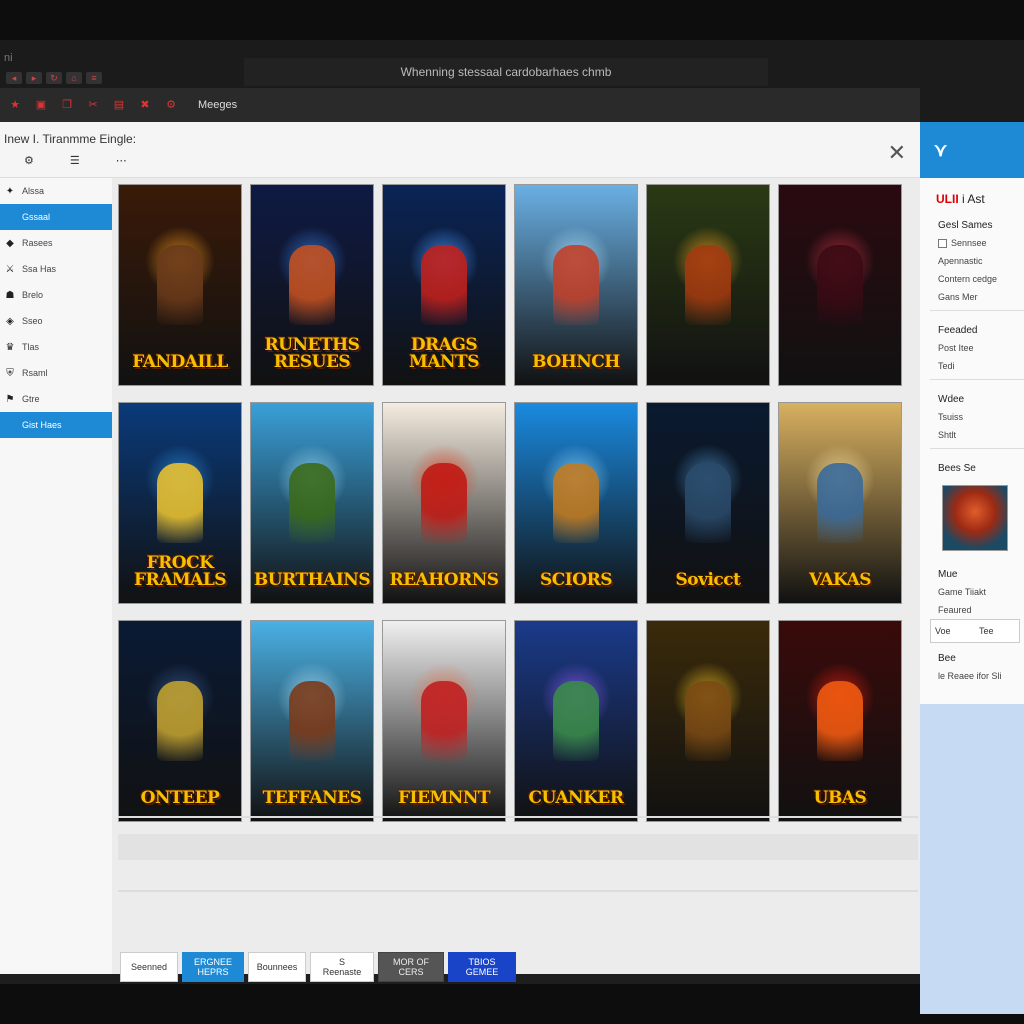  I want to click on game-card: RUNETHS RESUES, so click(312, 285).